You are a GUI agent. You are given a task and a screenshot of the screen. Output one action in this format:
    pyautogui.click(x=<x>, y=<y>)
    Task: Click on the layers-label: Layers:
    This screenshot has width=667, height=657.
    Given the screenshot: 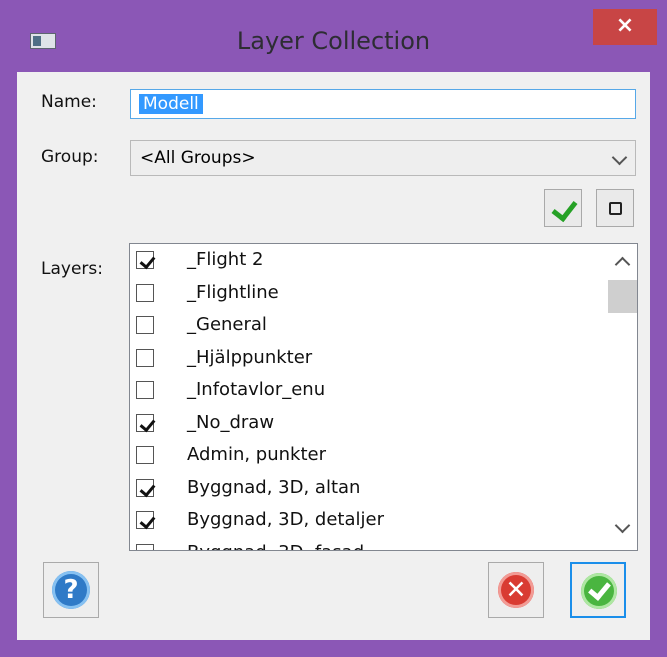 What is the action you would take?
    pyautogui.click(x=72, y=269)
    